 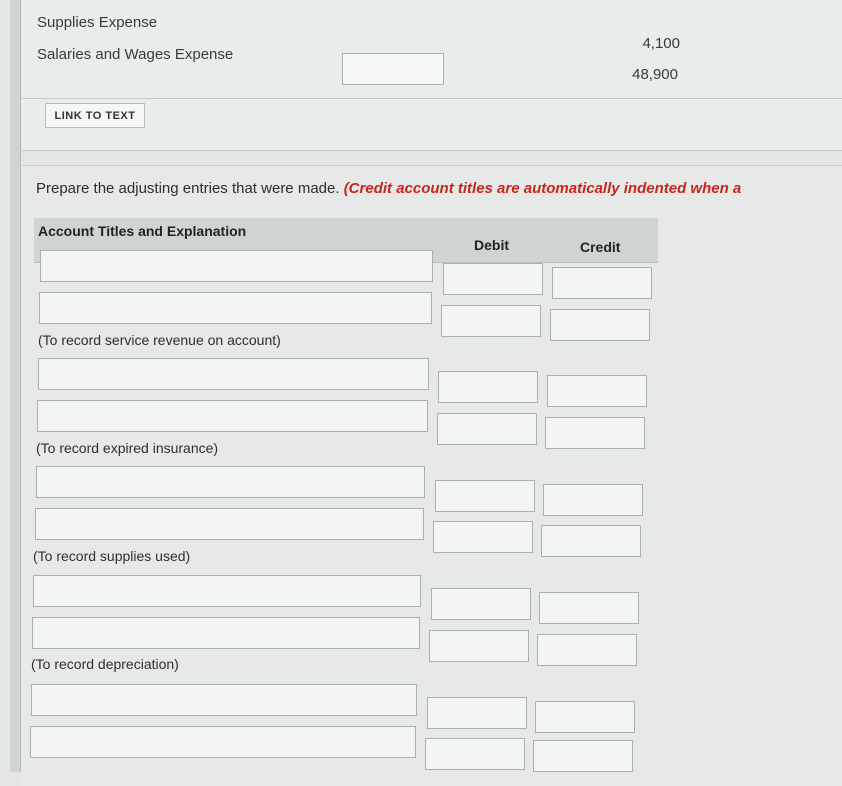 What do you see at coordinates (491, 245) in the screenshot?
I see `debit-header: Debit` at bounding box center [491, 245].